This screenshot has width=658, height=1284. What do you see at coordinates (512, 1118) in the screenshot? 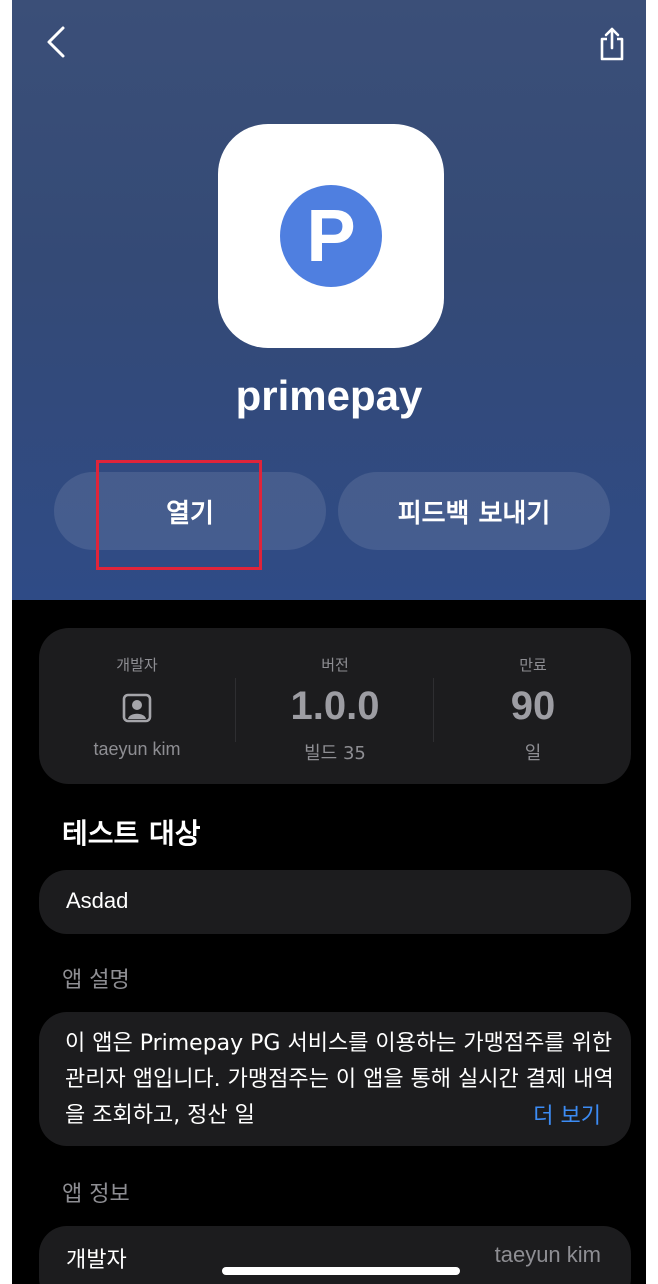
I see `text-fade` at bounding box center [512, 1118].